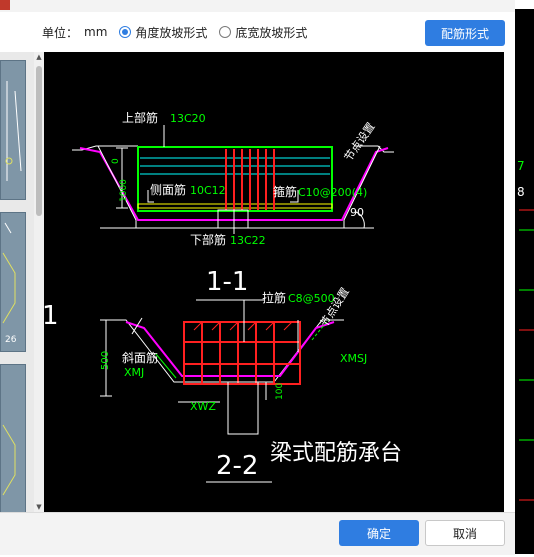 This screenshot has width=534, height=557. What do you see at coordinates (11, 340) in the screenshot?
I see `thumbnail-label: 26` at bounding box center [11, 340].